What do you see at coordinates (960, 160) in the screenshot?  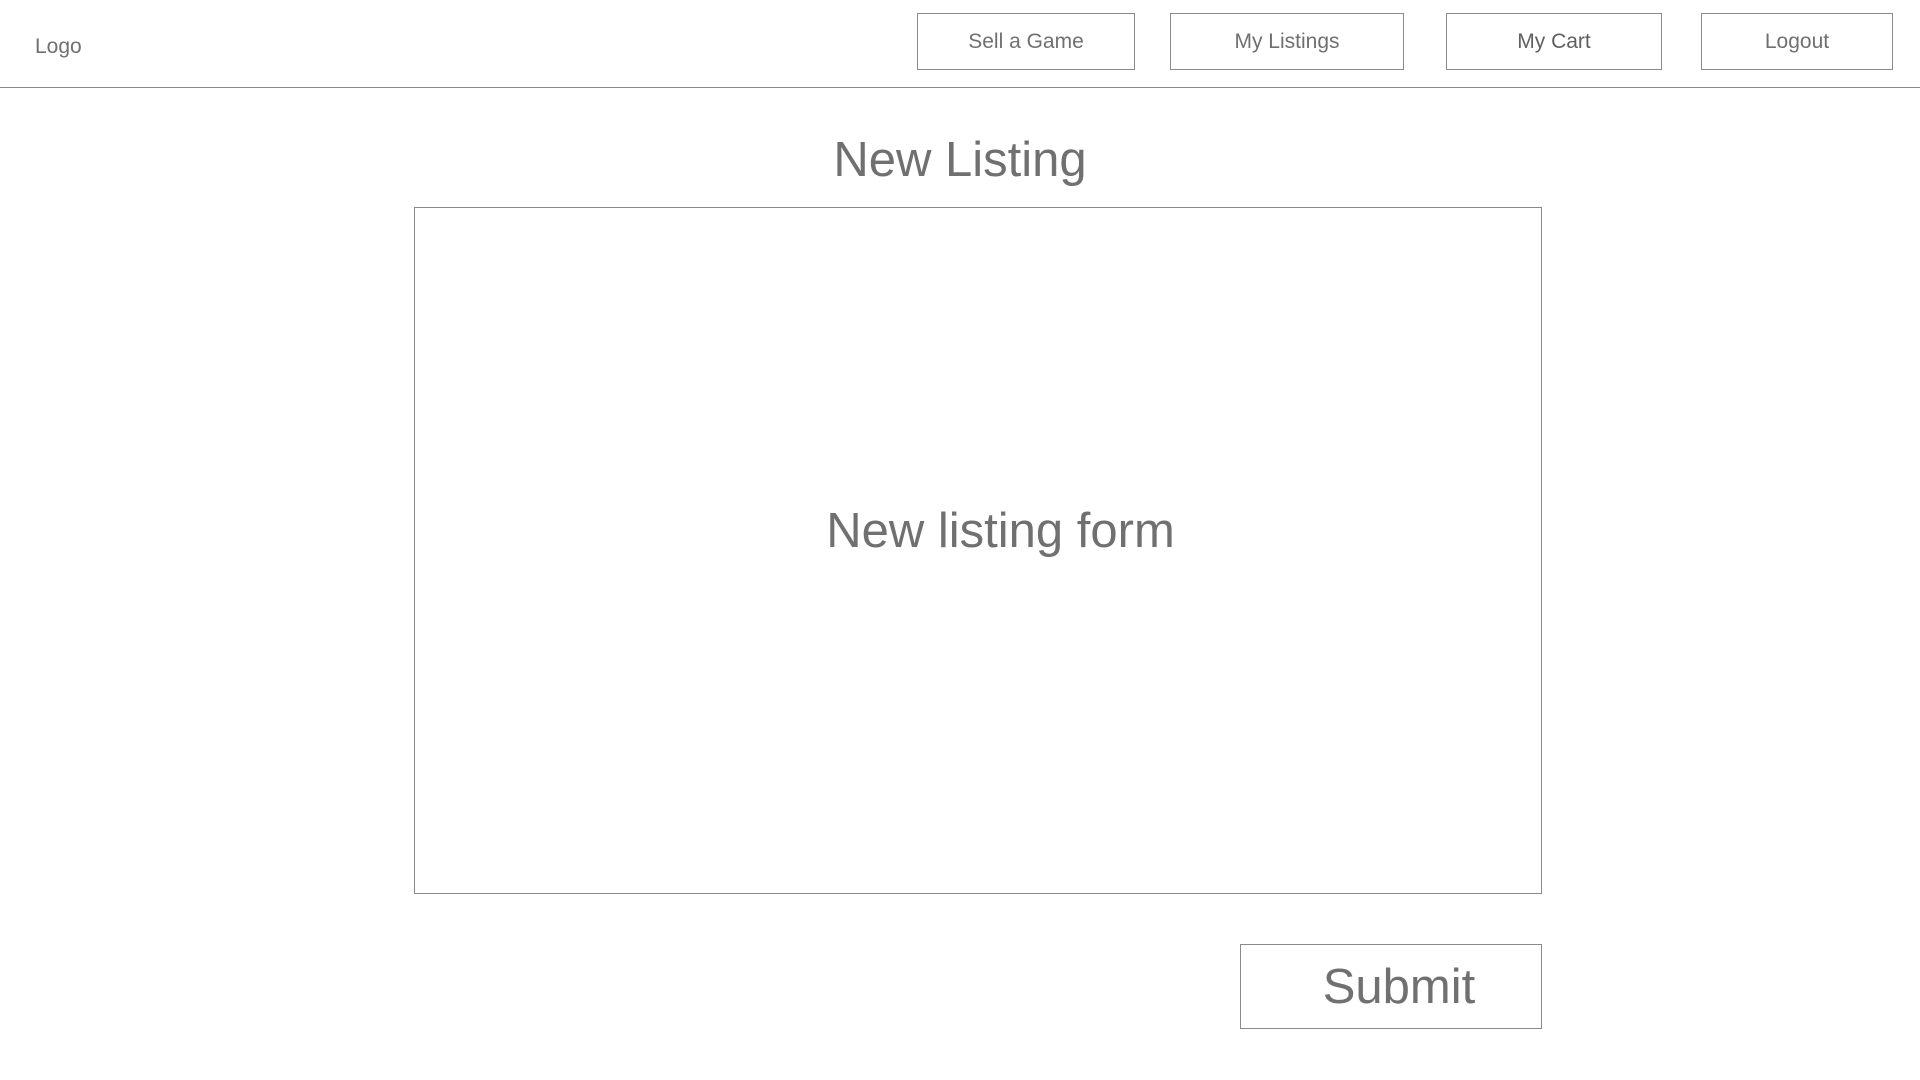 I see `page-title: New Listing` at bounding box center [960, 160].